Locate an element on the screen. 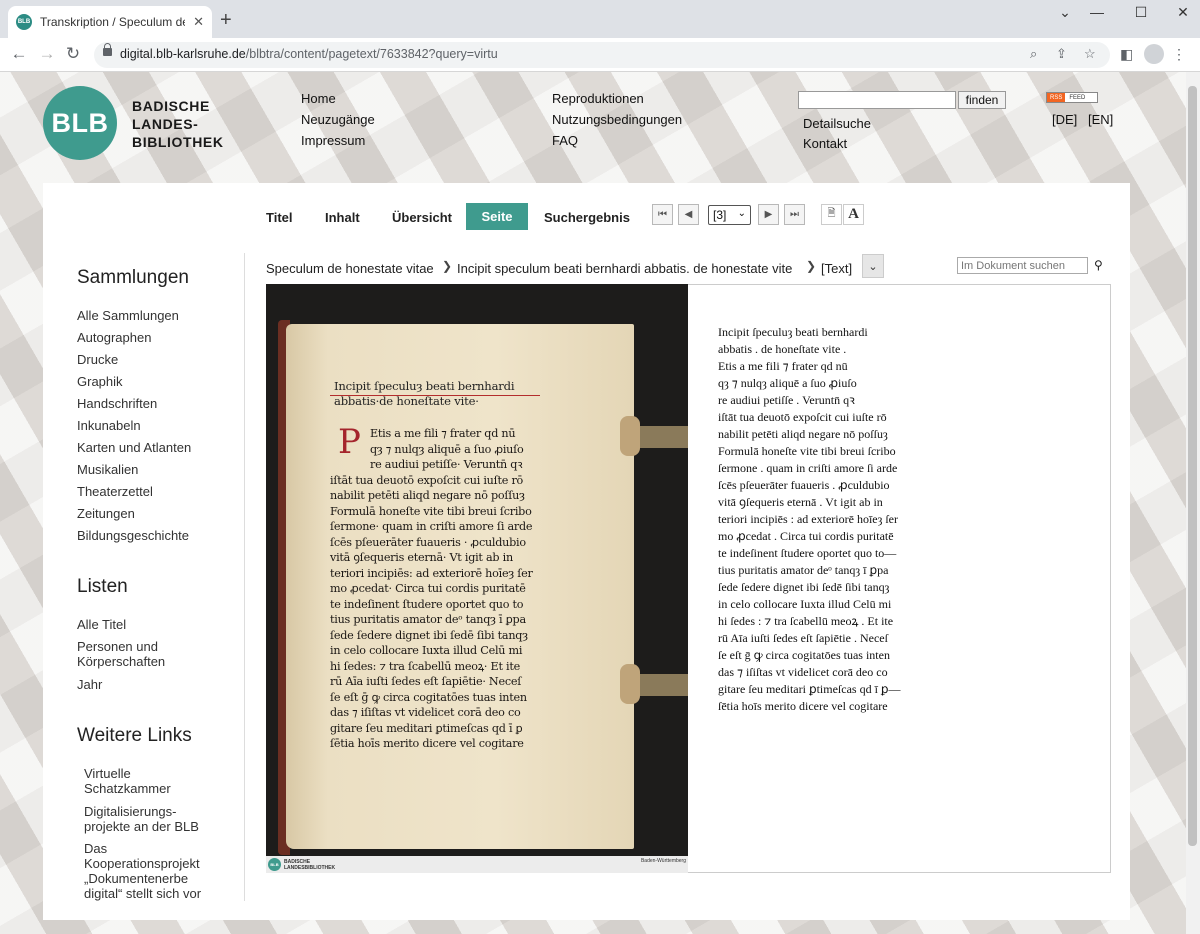 The height and width of the screenshot is (934, 1200). sidebar-item-graphik: Graphik is located at coordinates (100, 381).